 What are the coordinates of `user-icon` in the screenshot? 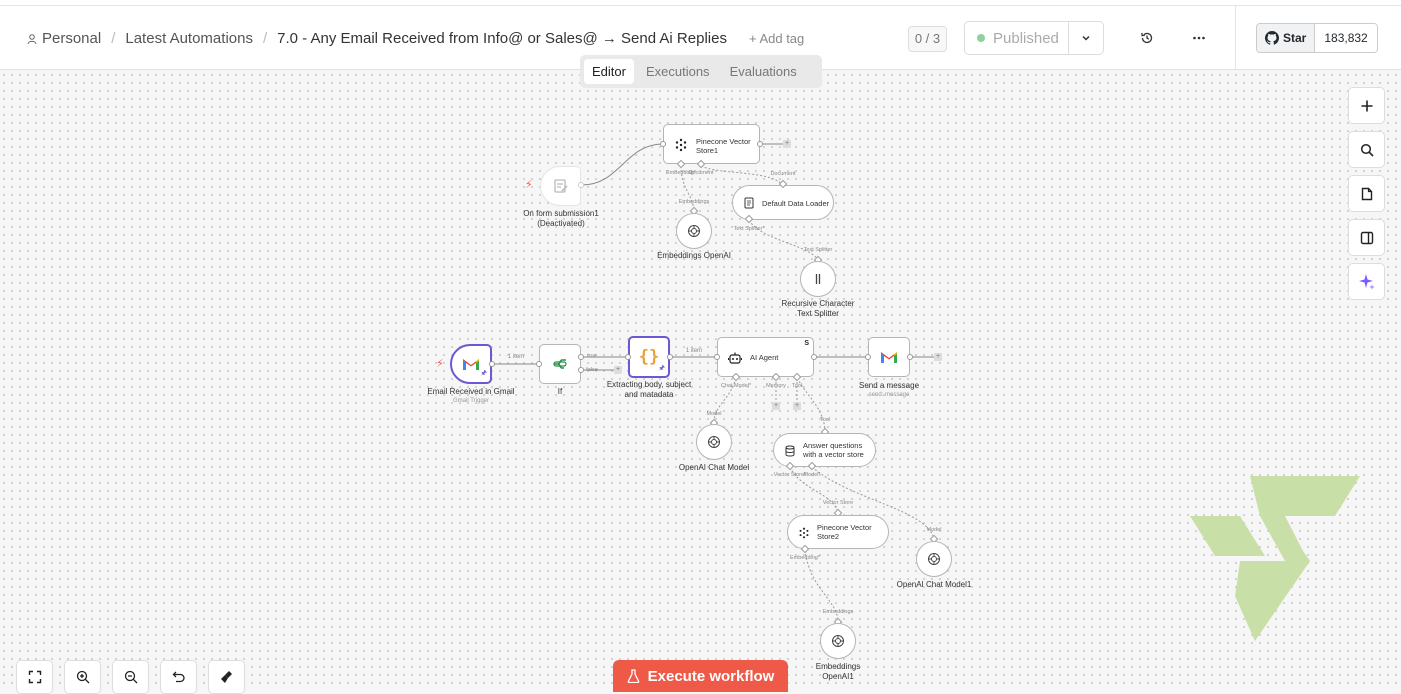 It's located at (32, 38).